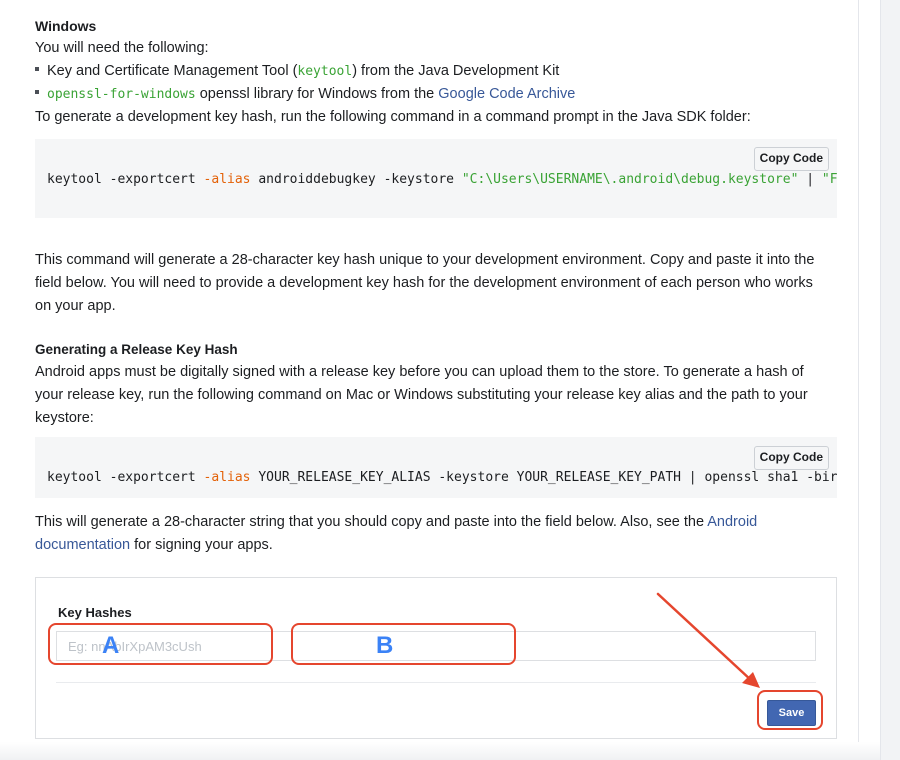 This screenshot has height=760, width=900. Describe the element at coordinates (66, 26) in the screenshot. I see `windows-heading: Windows` at that location.